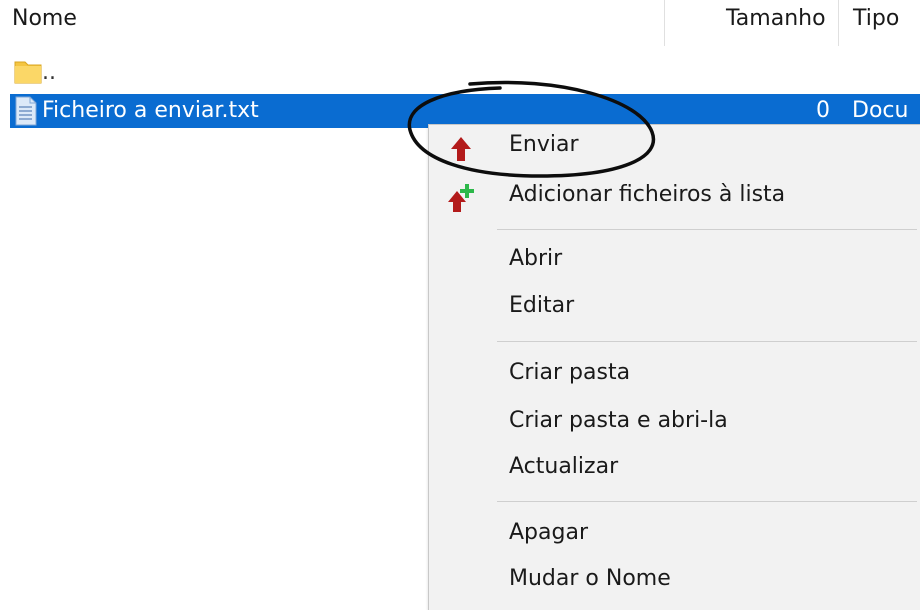 The width and height of the screenshot is (920, 610). I want to click on menu-item-apagar: Apagar, so click(674, 535).